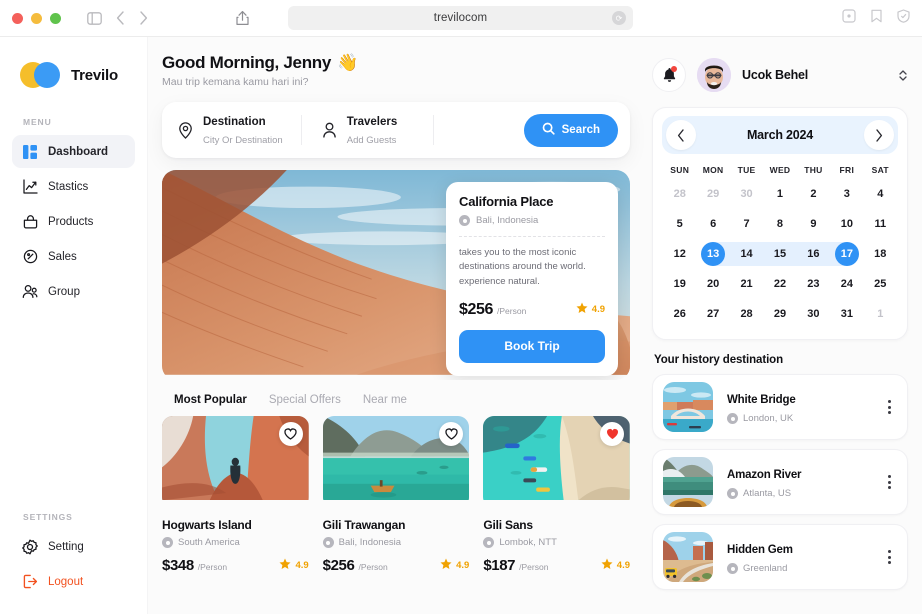  Describe the element at coordinates (849, 18) in the screenshot. I see `new-tab-icon` at that location.